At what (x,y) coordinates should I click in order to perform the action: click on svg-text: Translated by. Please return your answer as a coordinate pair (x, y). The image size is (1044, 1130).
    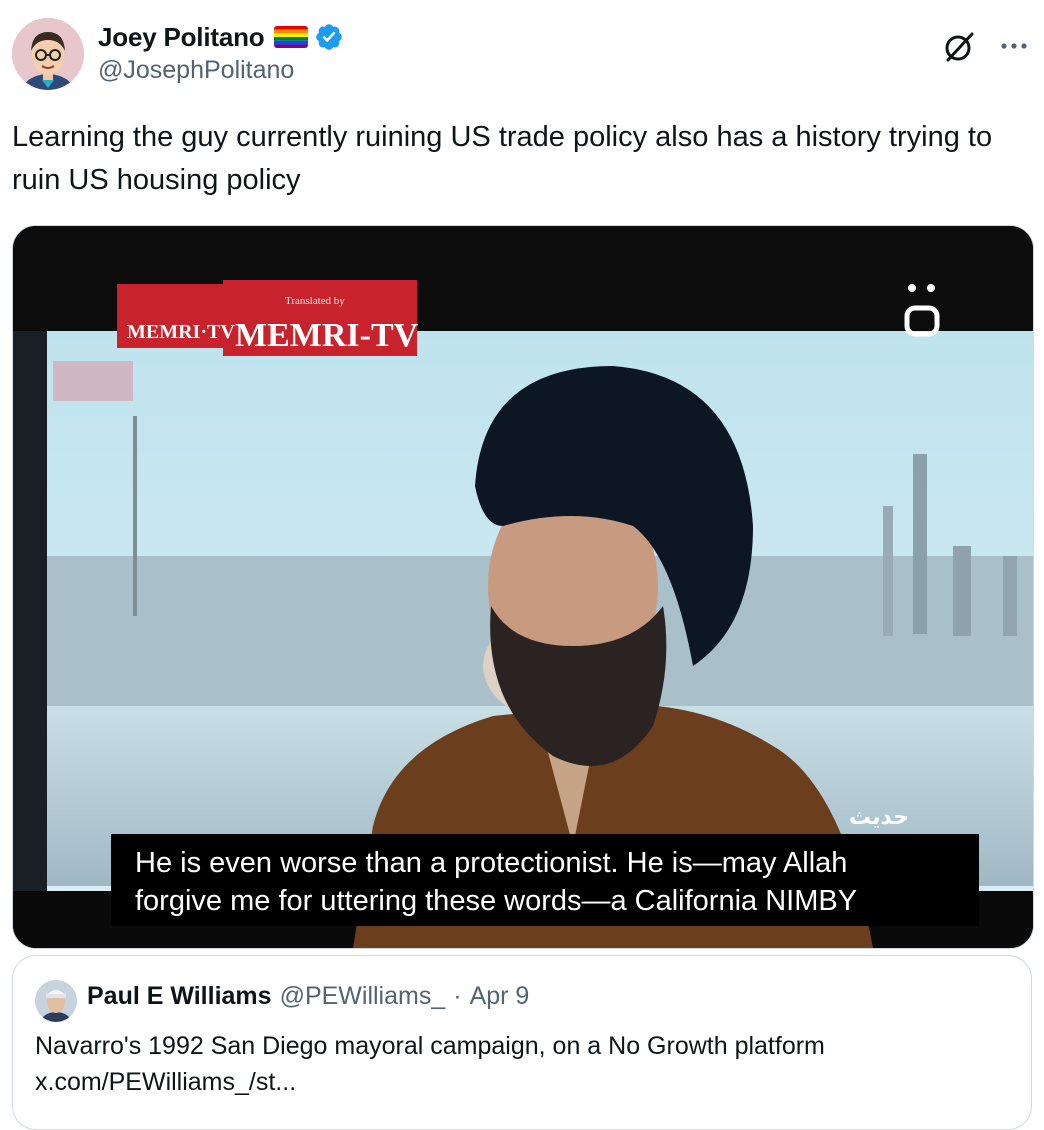
    Looking at the image, I should click on (315, 301).